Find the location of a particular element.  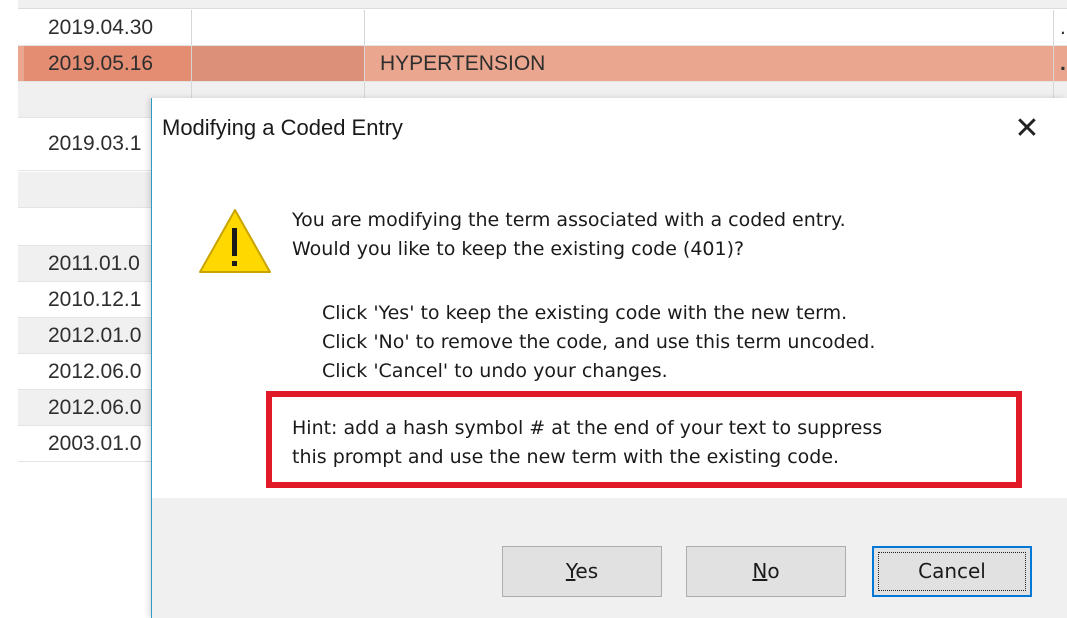

yes-button: Yes is located at coordinates (582, 571).